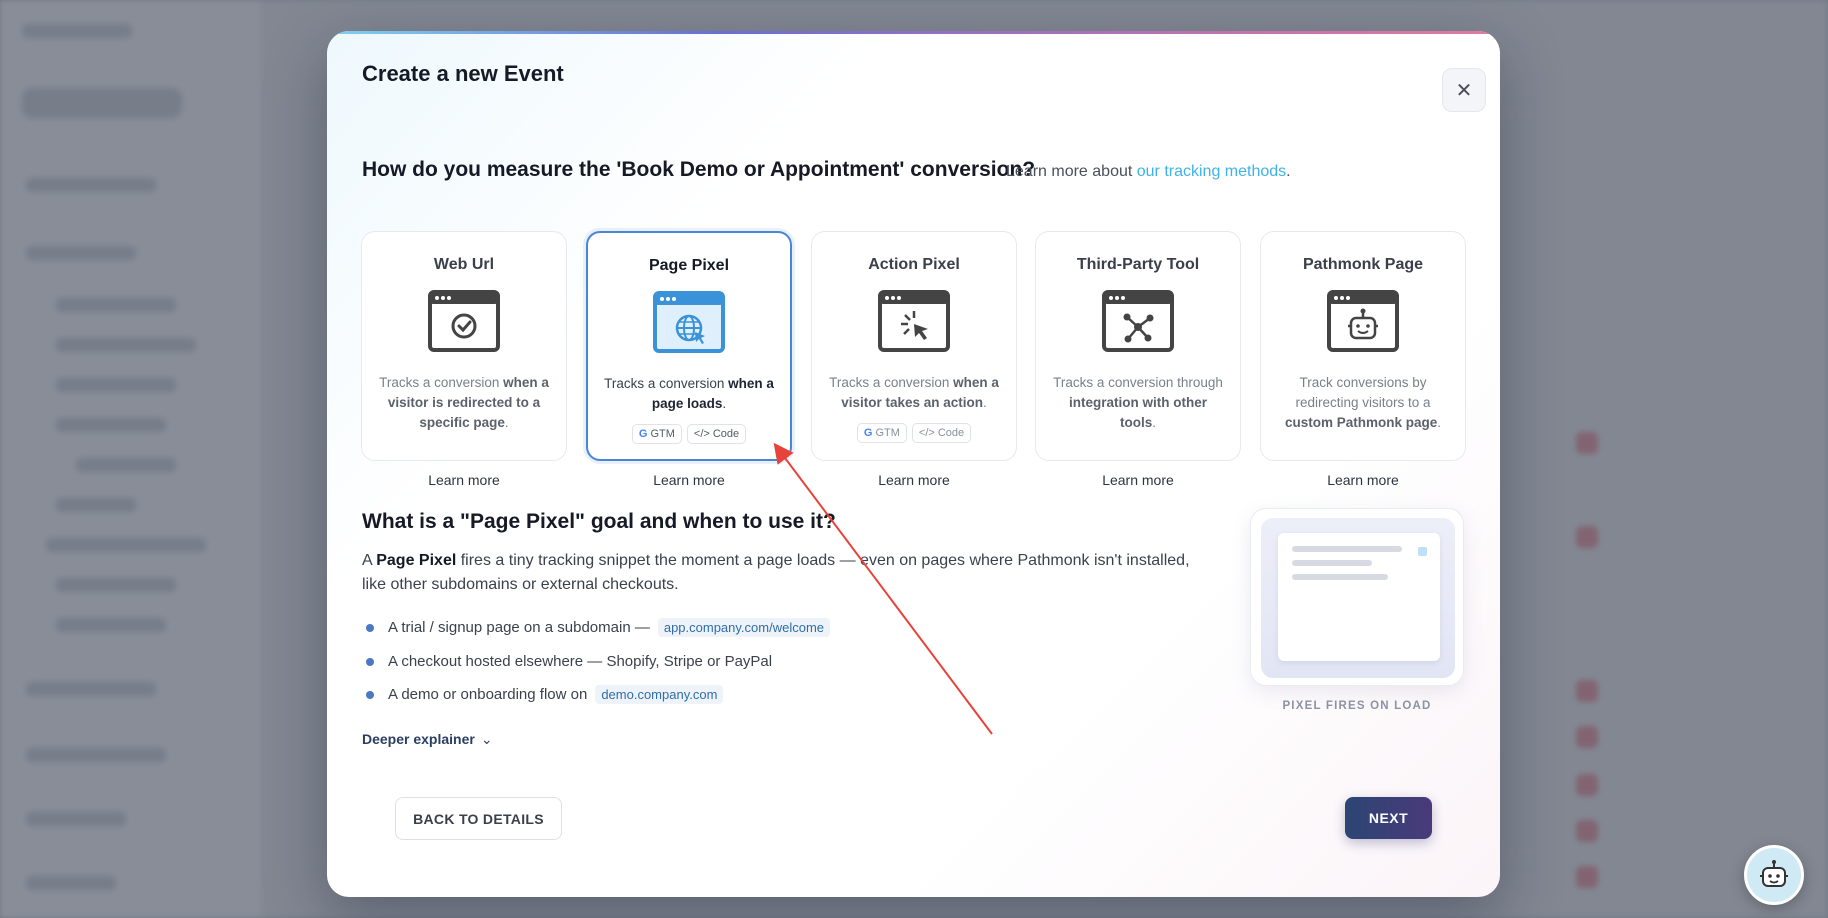  I want to click on robot-icon, so click(1774, 873).